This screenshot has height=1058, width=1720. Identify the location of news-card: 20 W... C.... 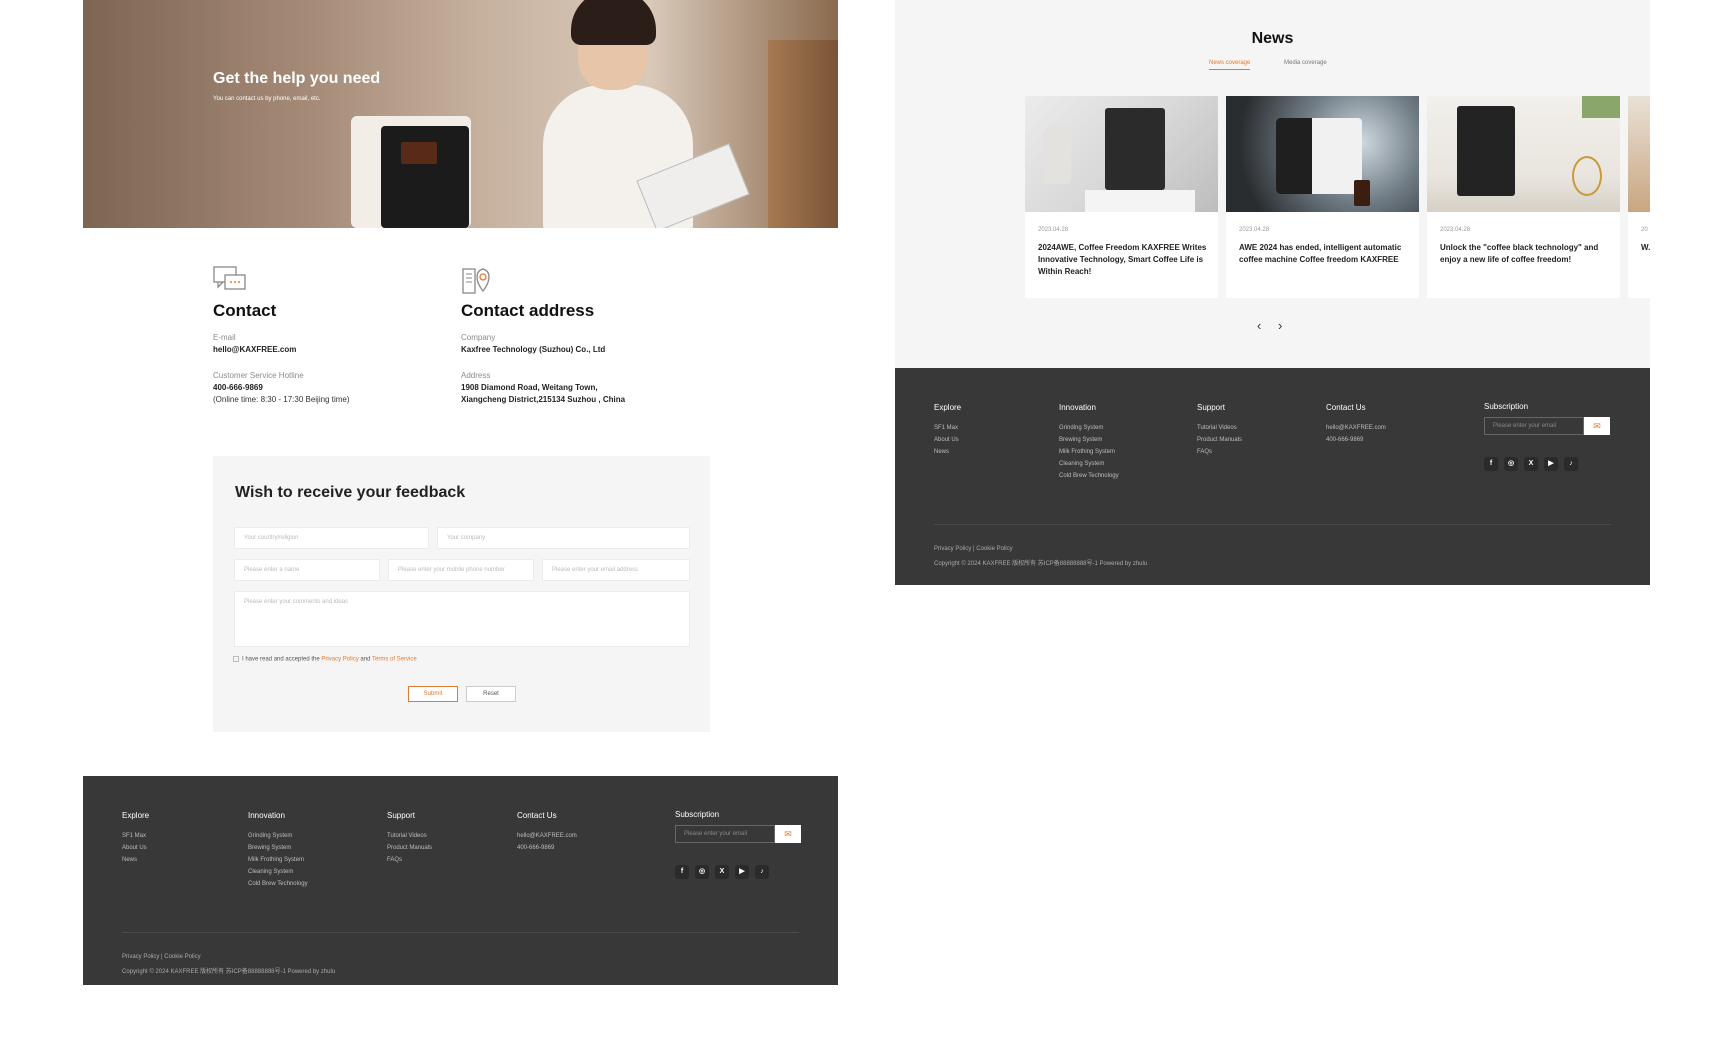
(1639, 197).